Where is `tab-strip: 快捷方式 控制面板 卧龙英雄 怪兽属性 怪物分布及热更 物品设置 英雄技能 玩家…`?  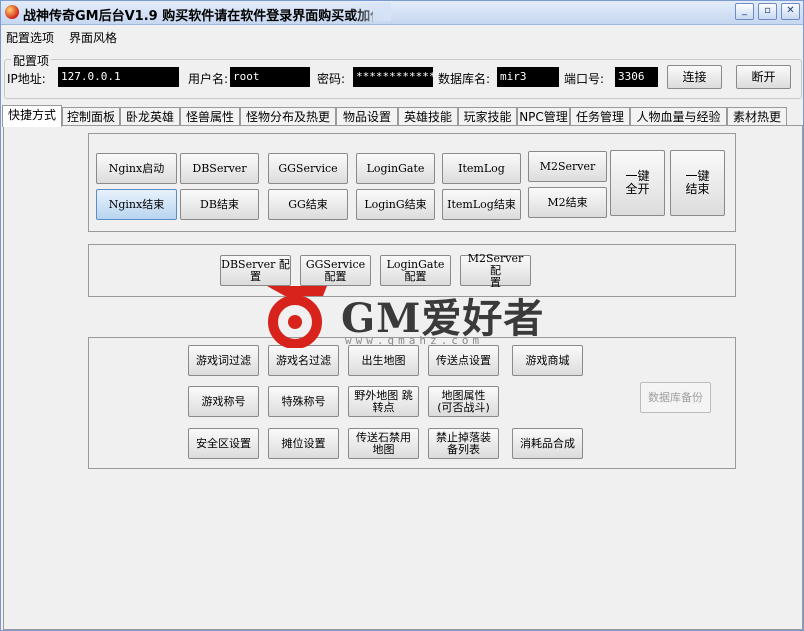 tab-strip: 快捷方式 控制面板 卧龙英雄 怪兽属性 怪物分布及热更 物品设置 英雄技能 玩家… is located at coordinates (402, 116).